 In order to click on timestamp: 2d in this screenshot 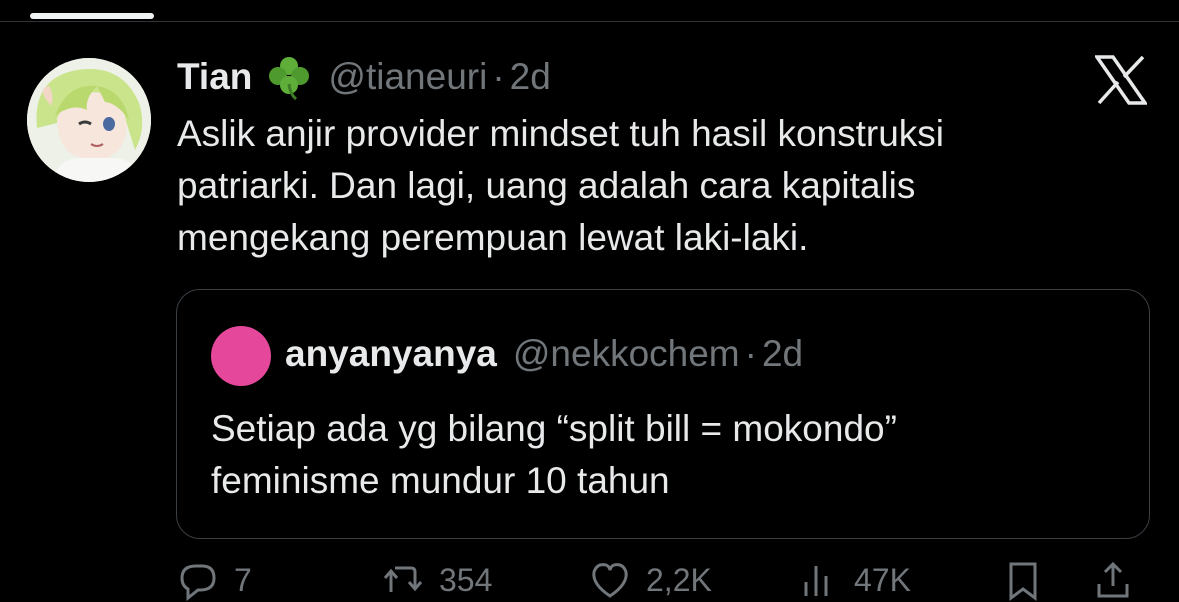, I will do `click(530, 77)`.